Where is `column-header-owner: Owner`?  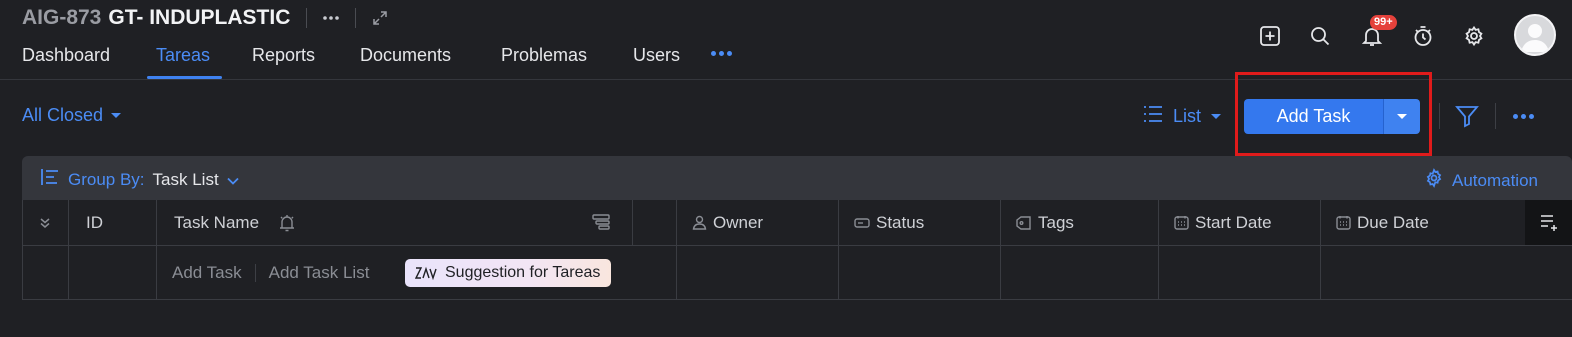
column-header-owner: Owner is located at coordinates (758, 223).